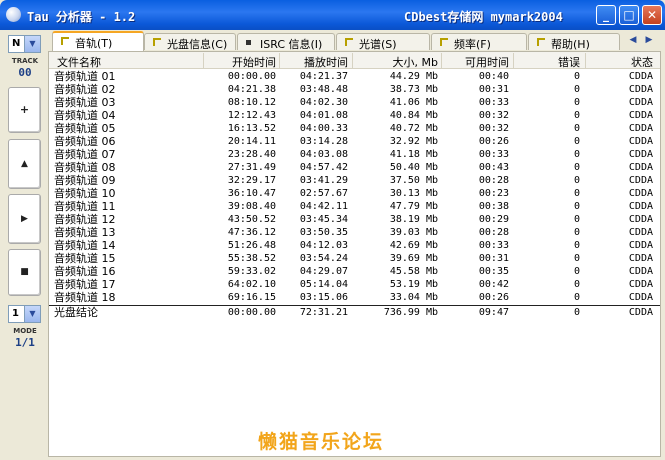 This screenshot has height=460, width=665. I want to click on close-button: ✕, so click(652, 15).